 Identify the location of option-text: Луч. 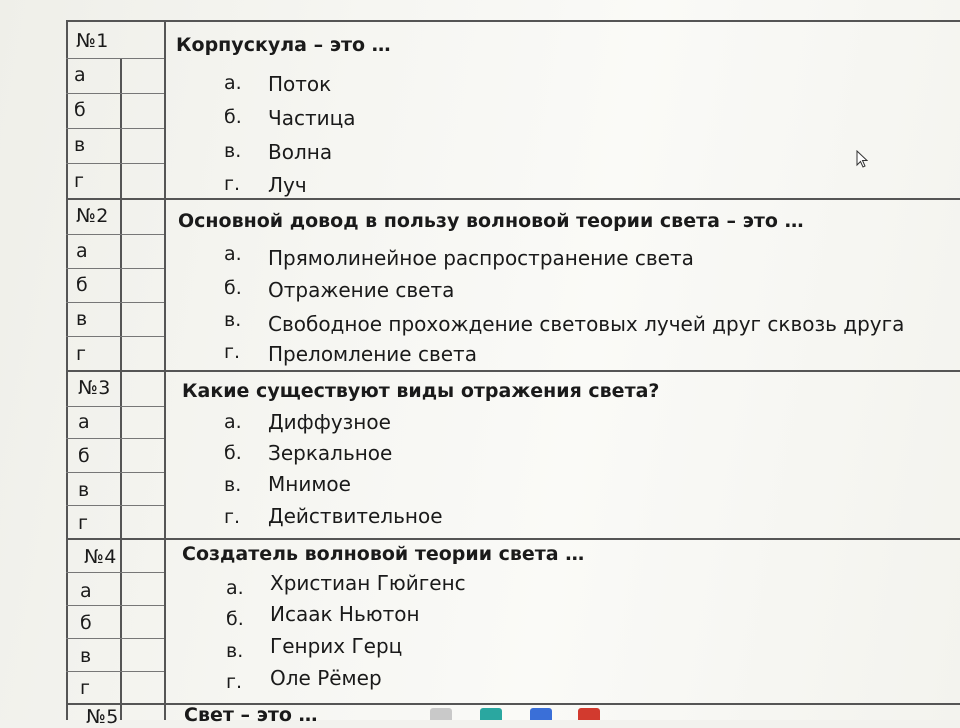
(287, 185).